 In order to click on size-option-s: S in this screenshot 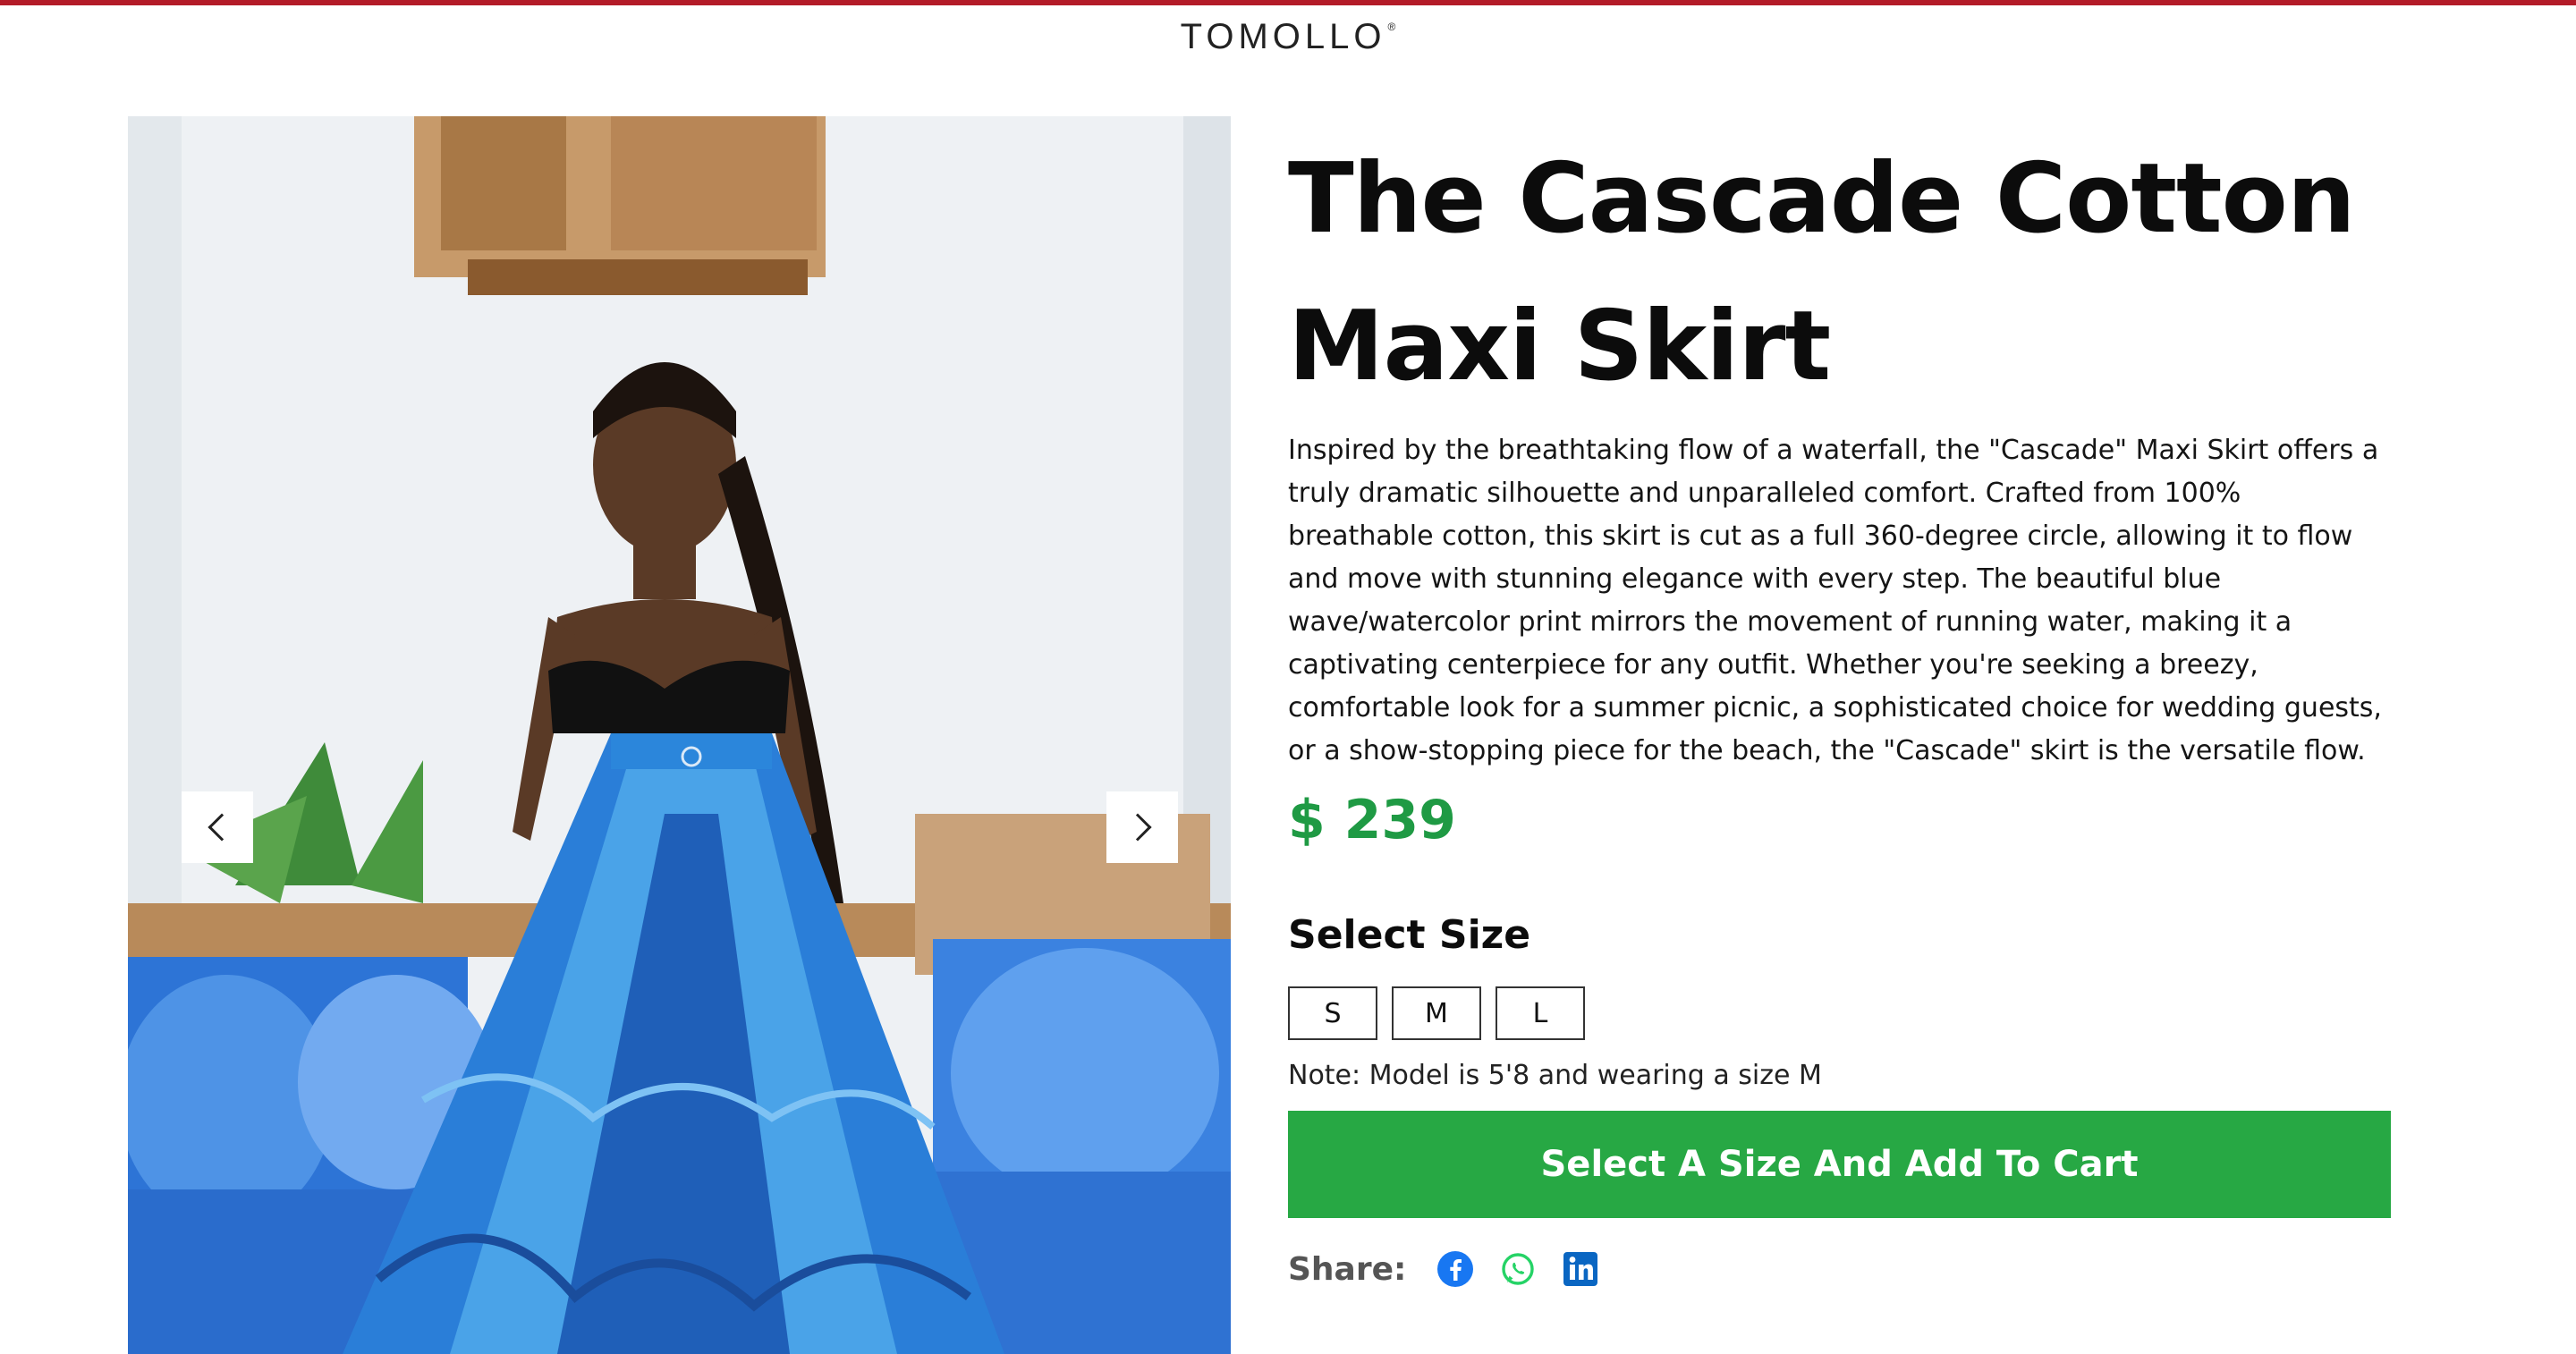, I will do `click(1332, 1013)`.